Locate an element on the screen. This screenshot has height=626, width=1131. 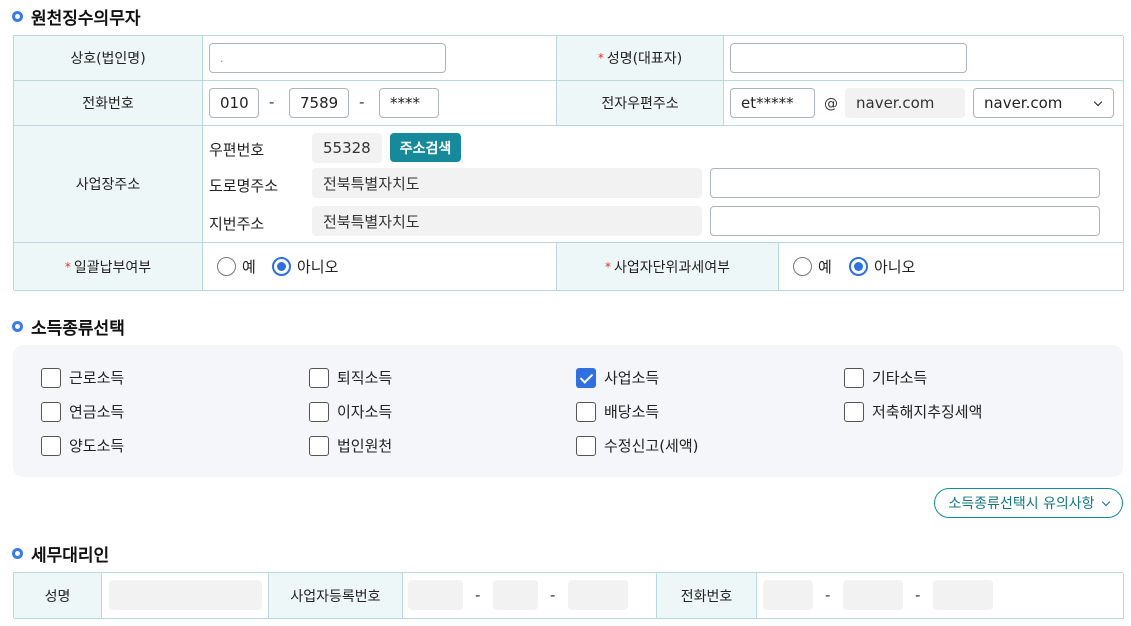
section-title-text: 소득종류선택 is located at coordinates (78, 329).